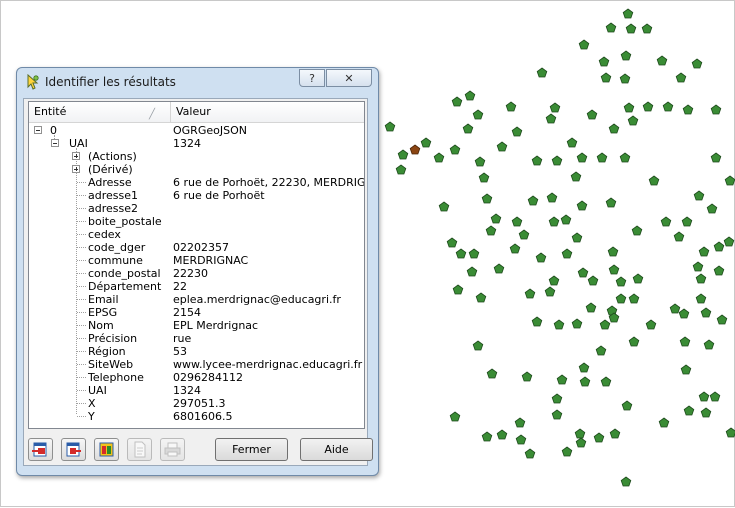  What do you see at coordinates (196, 299) in the screenshot?
I see `attribute-row: Email eplea.merdrignac@educagri.fr` at bounding box center [196, 299].